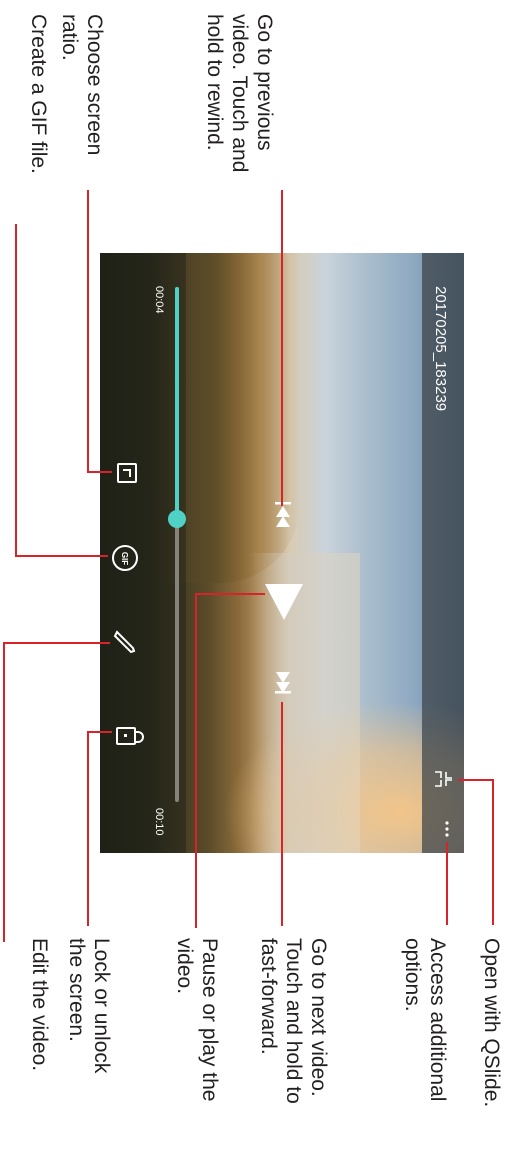 The height and width of the screenshot is (1159, 514). I want to click on time-elapsed: 00:04, so click(159, 300).